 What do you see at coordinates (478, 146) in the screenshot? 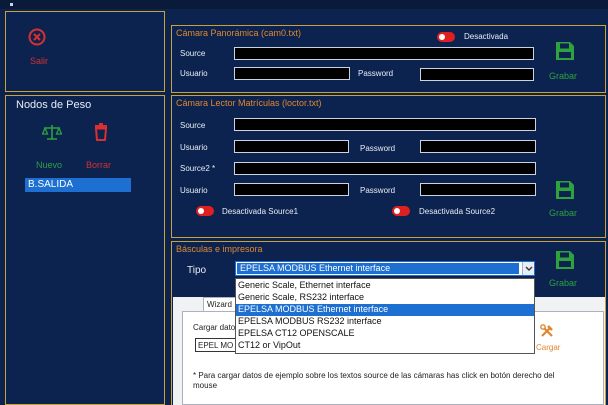
I see `plate-password-input` at bounding box center [478, 146].